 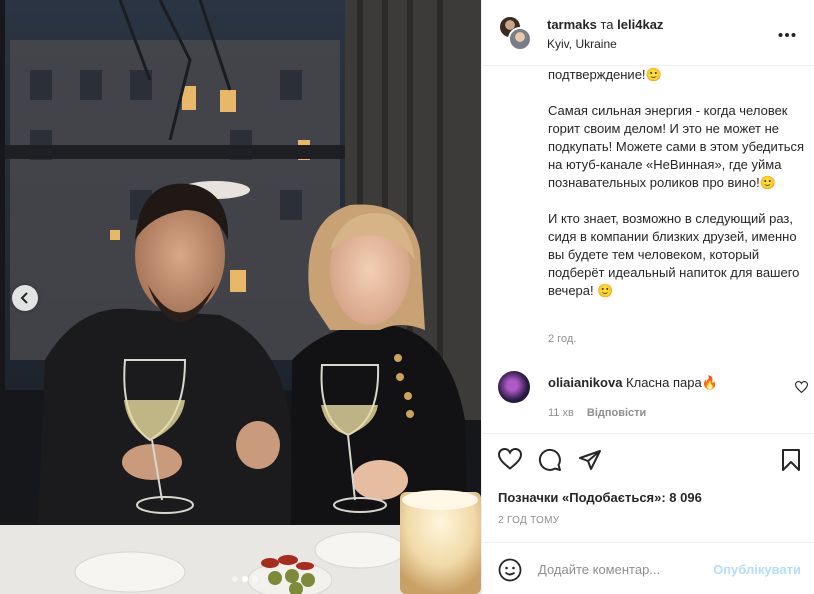 I want to click on action-icons, so click(x=549, y=462).